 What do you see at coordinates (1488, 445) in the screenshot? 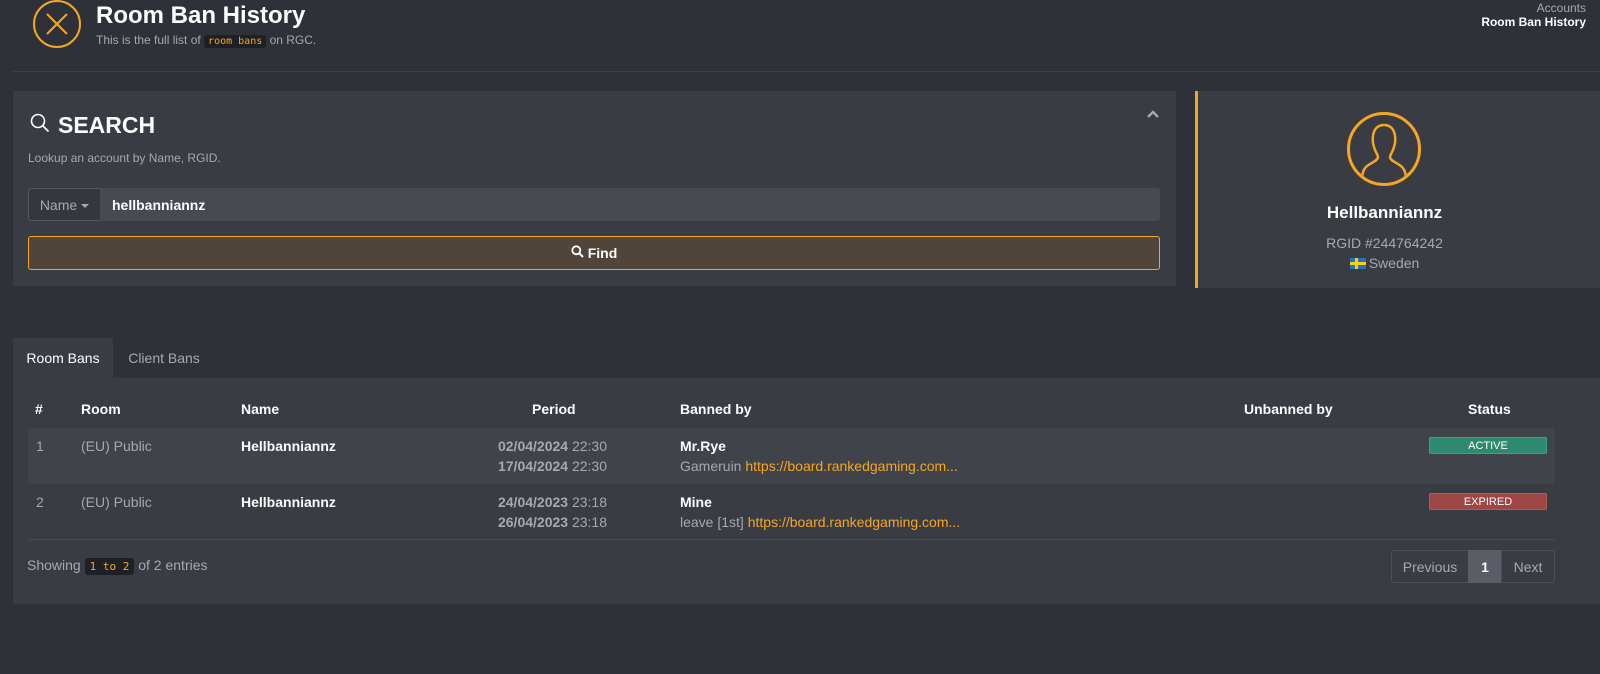
I see `status-badge: ACTIVE` at bounding box center [1488, 445].